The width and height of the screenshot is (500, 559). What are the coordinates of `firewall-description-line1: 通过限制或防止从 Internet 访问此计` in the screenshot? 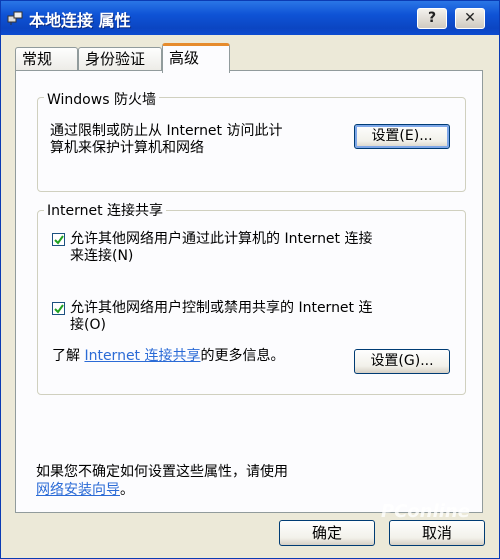 It's located at (166, 131).